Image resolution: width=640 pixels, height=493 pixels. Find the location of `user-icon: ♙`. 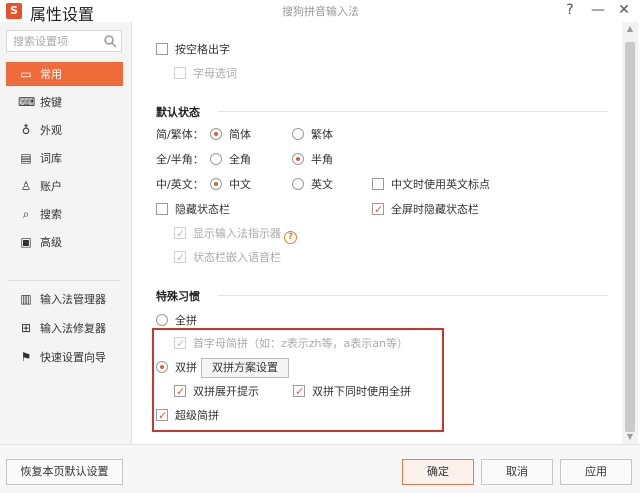

user-icon: ♙ is located at coordinates (26, 186).